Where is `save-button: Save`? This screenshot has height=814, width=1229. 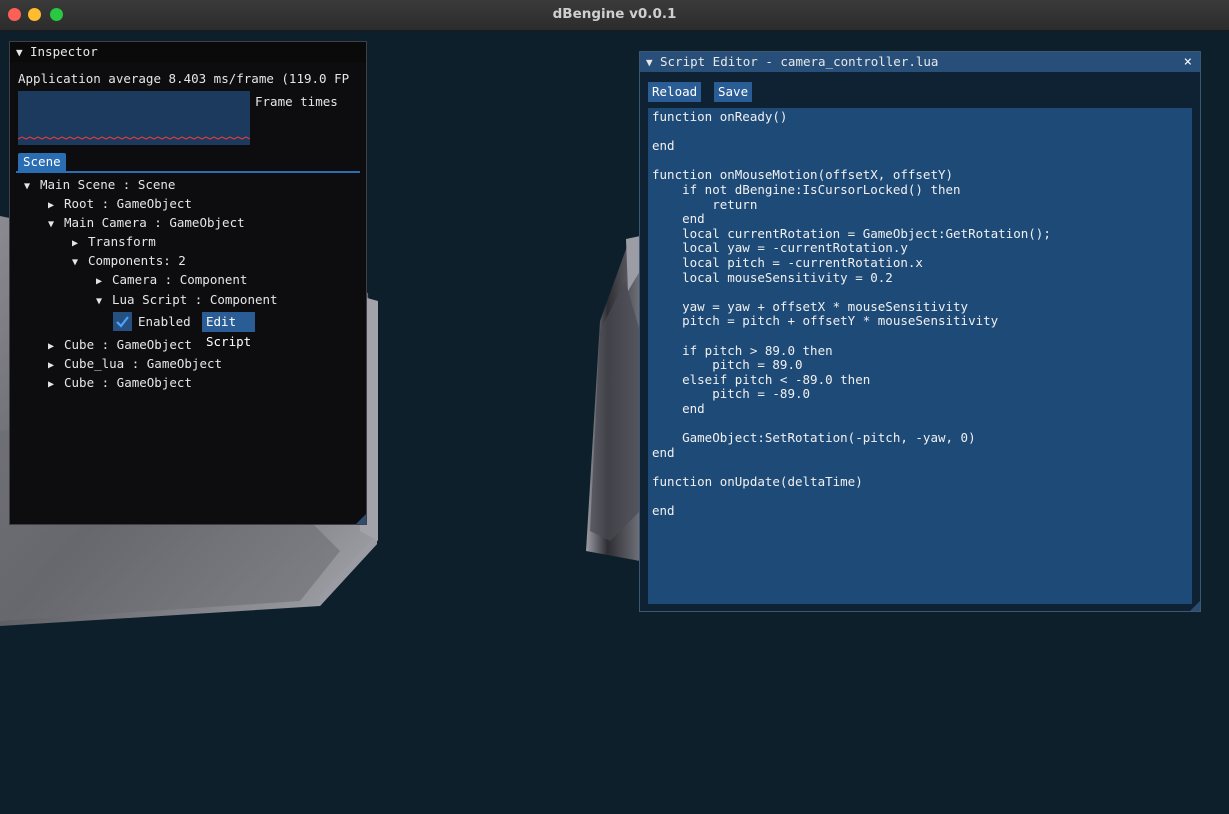
save-button: Save is located at coordinates (733, 92).